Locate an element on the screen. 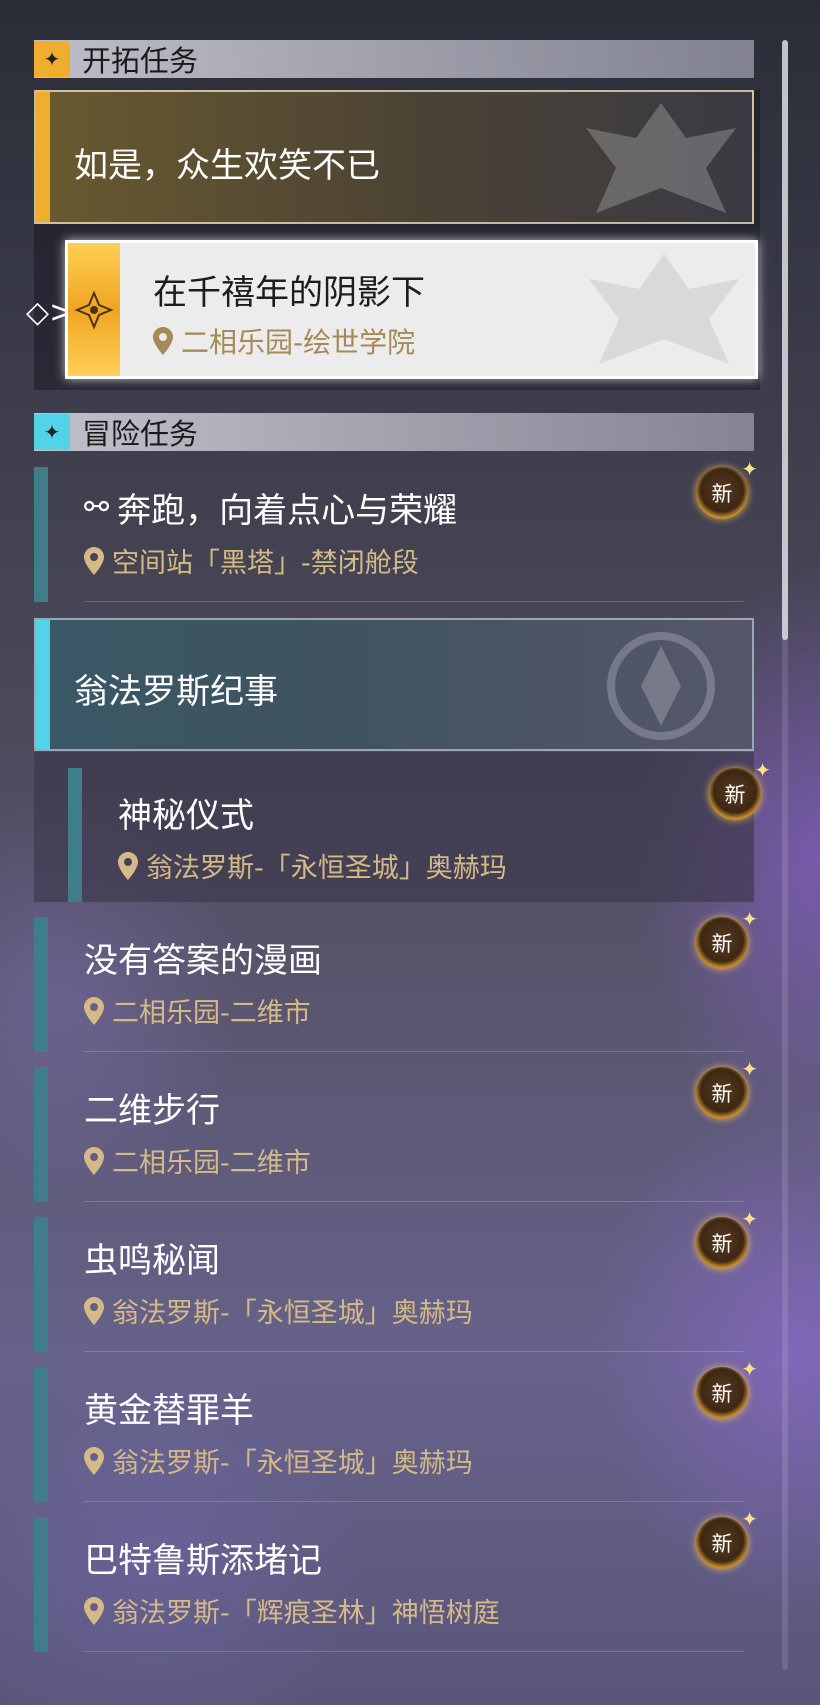 This screenshot has width=820, height=1705. quest-row: 没有答案的漫画 二相乐园-二维市 新 ✦ is located at coordinates (396, 979).